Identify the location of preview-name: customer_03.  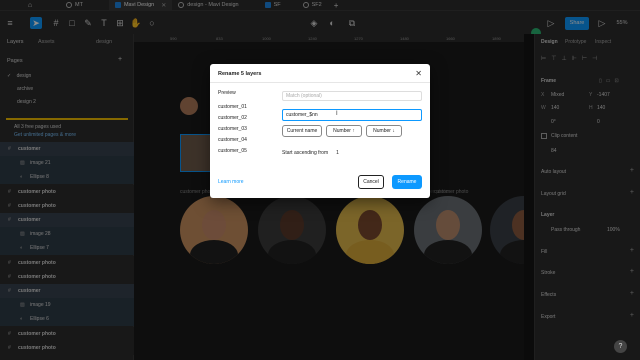
(232, 129).